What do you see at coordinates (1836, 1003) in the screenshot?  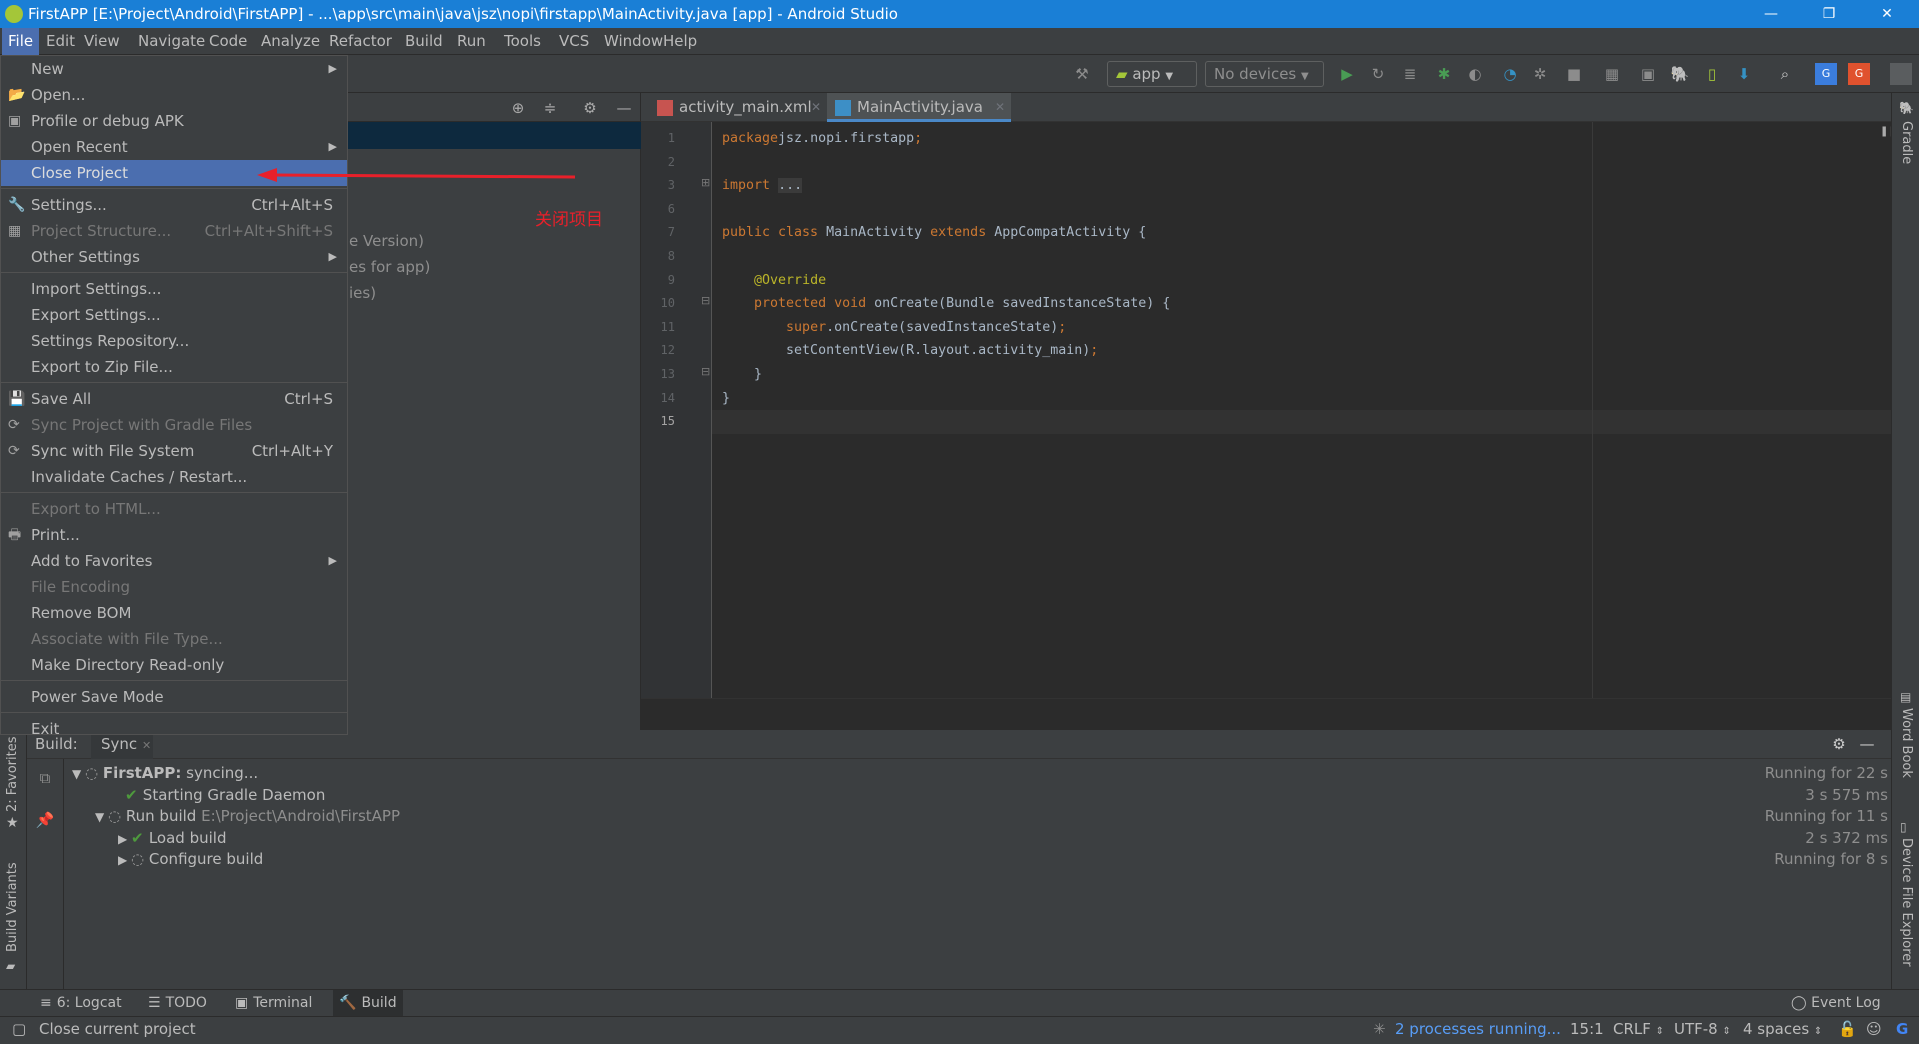 I see `event-log-button: ◯ Event Log` at bounding box center [1836, 1003].